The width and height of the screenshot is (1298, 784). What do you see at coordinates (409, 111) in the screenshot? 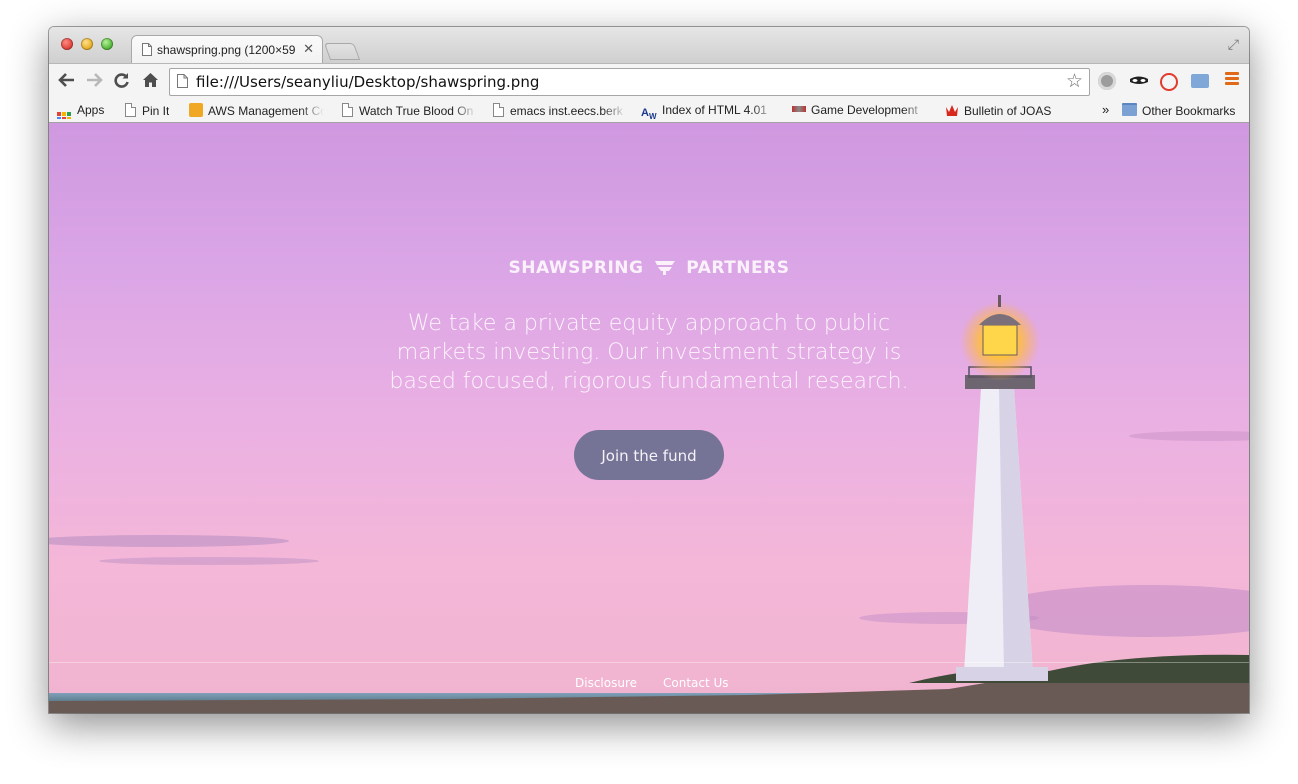
I see `bookmark-true-blood: Watch True Blood On` at bounding box center [409, 111].